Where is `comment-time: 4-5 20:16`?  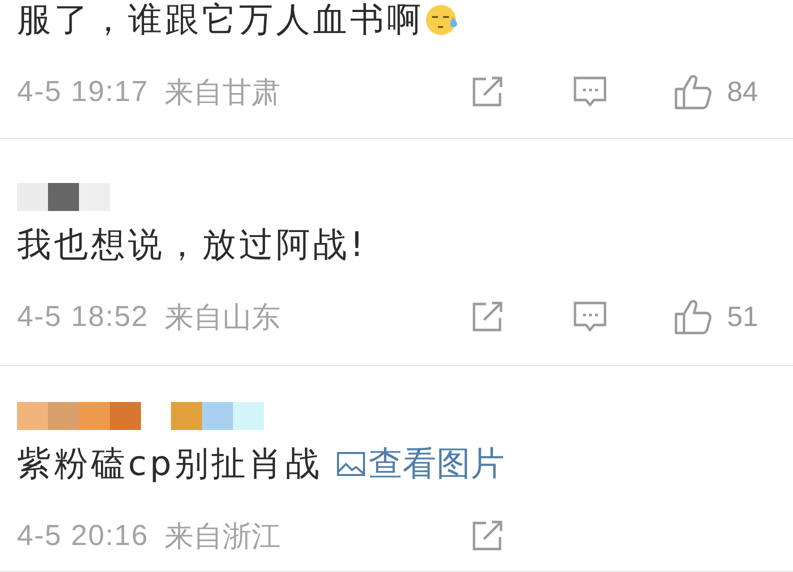 comment-time: 4-5 20:16 is located at coordinates (83, 536).